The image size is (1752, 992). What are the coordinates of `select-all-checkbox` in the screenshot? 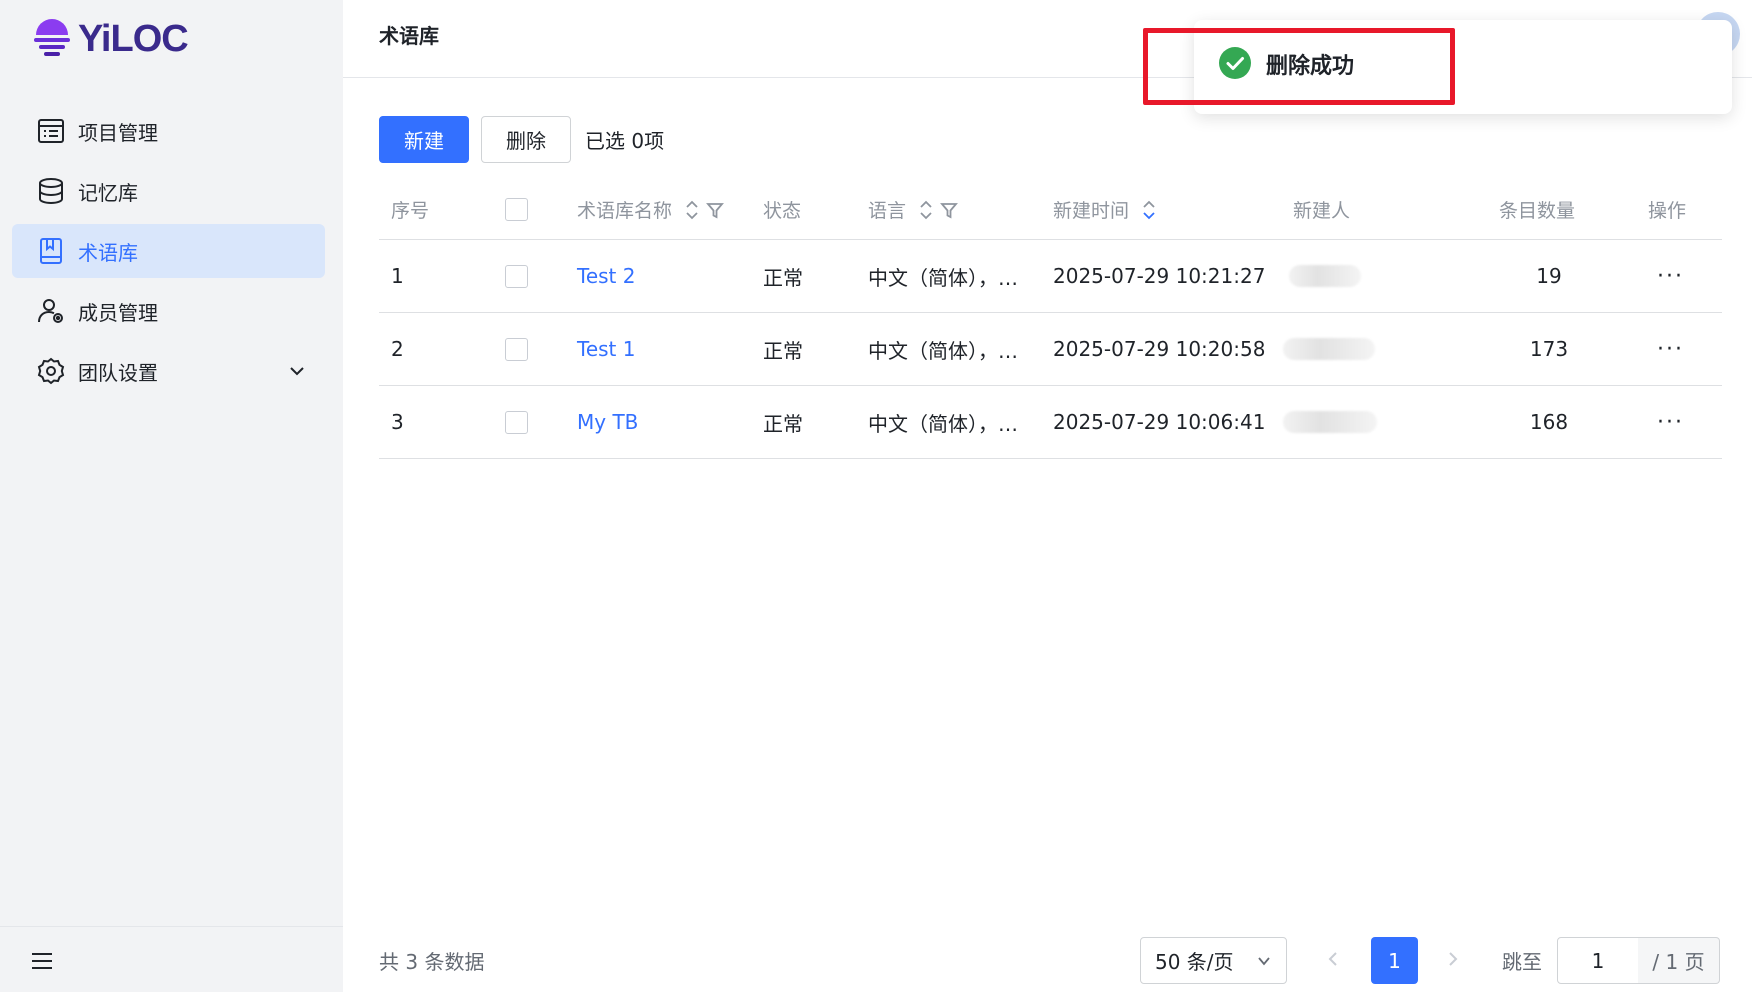 It's located at (516, 209).